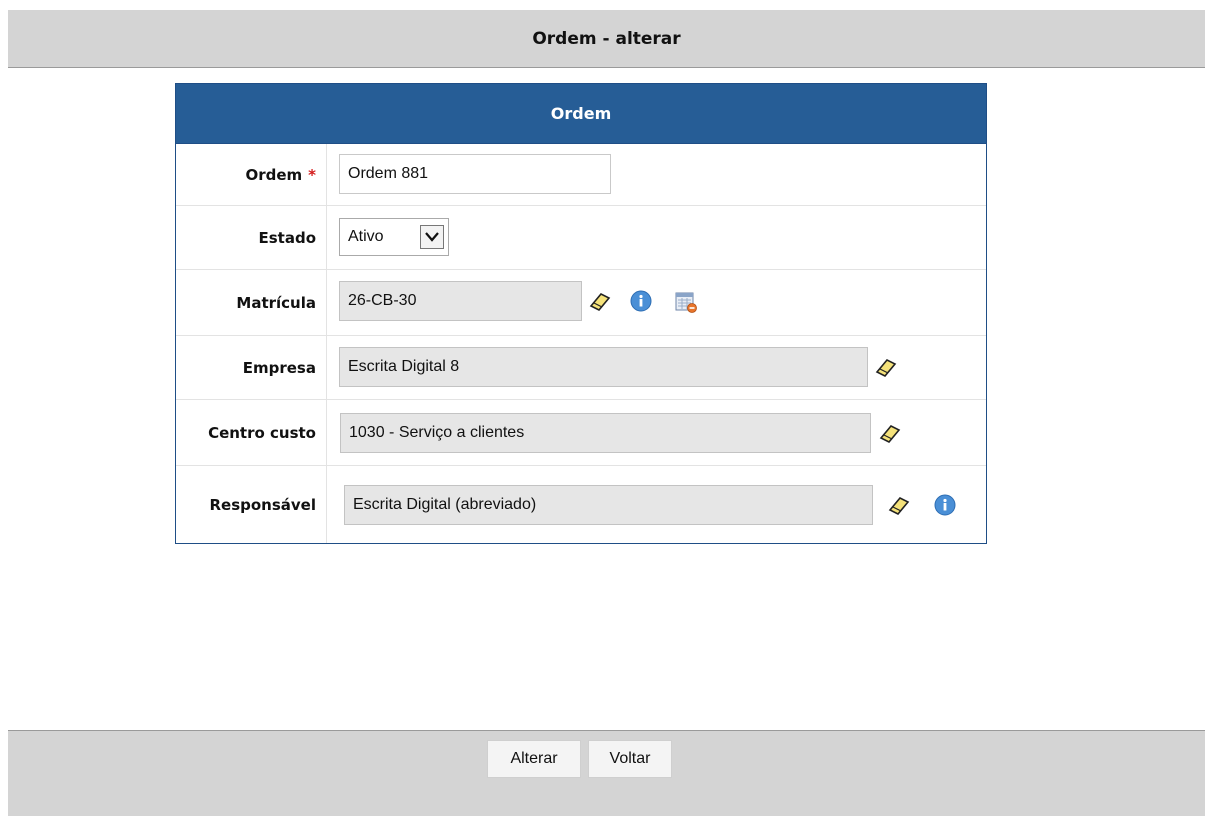  I want to click on row-responsavel: Responsável Escrita Digital (abreviado), so click(581, 504).